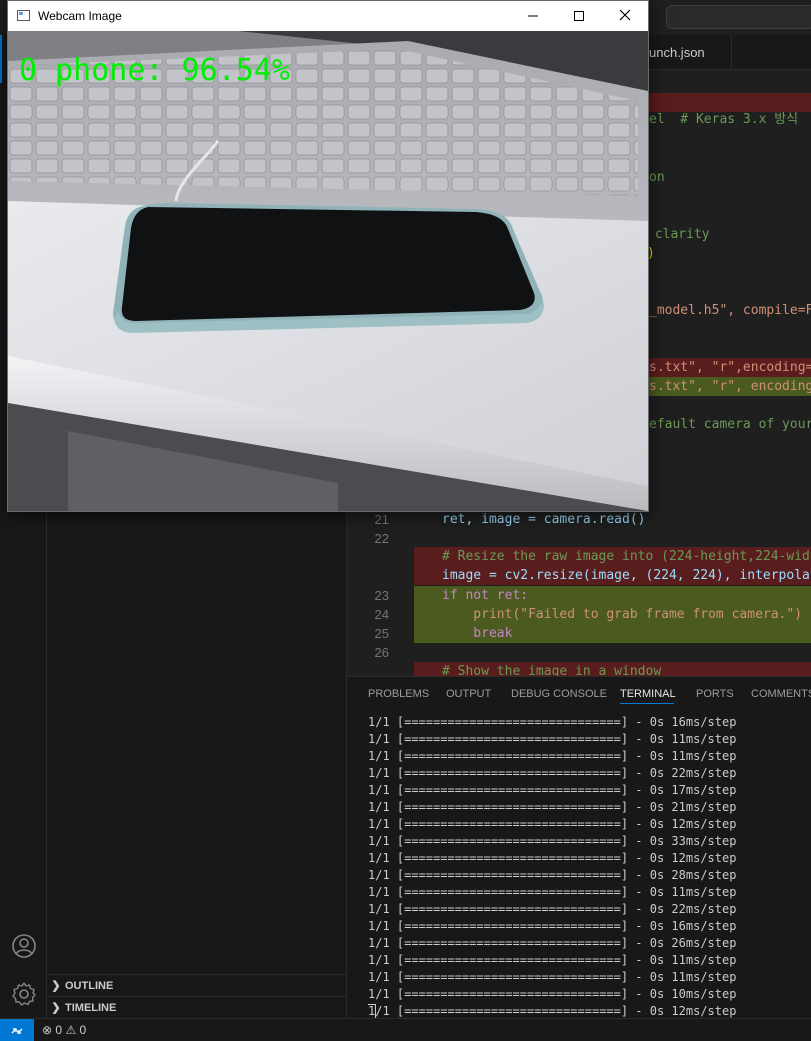 The height and width of the screenshot is (1041, 811). Describe the element at coordinates (381, 538) in the screenshot. I see `line-number: 22` at that location.